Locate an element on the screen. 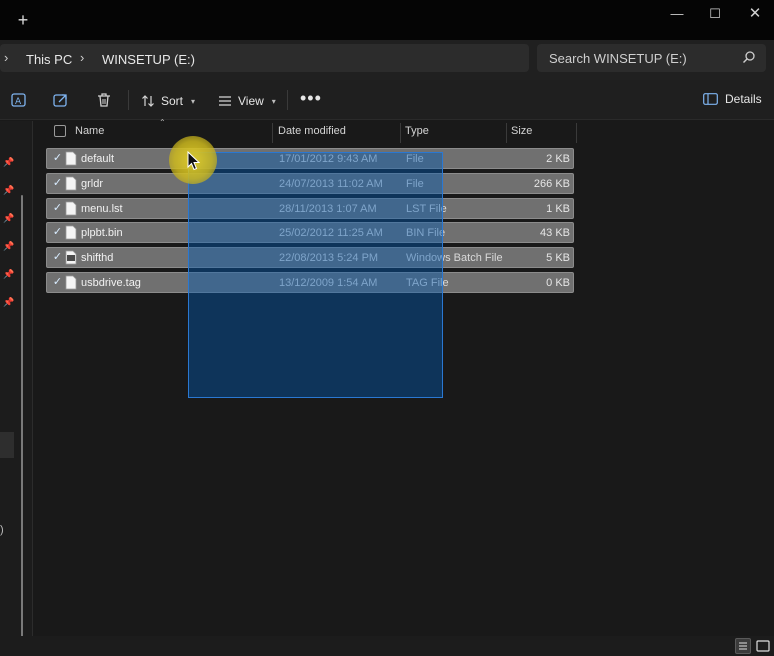  breadcrumb-this-pc: This PC is located at coordinates (49, 59).